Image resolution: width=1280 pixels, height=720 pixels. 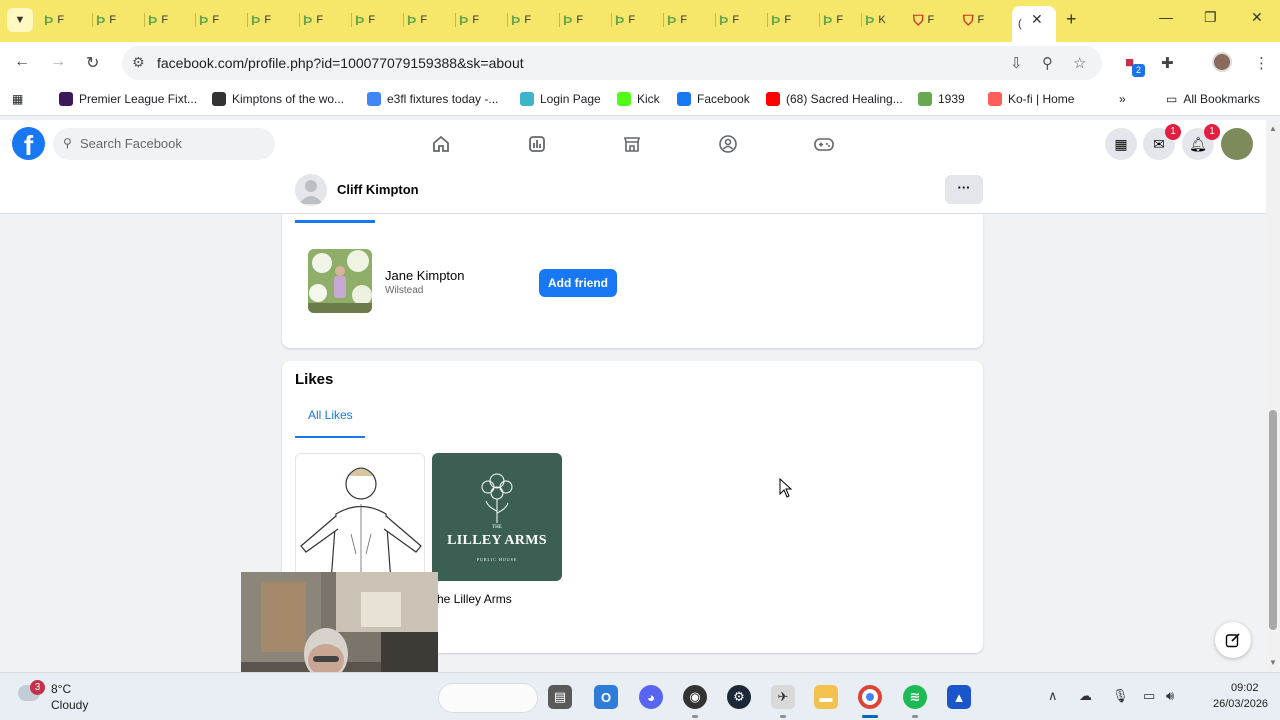 I want to click on gaming-icon, so click(x=824, y=144).